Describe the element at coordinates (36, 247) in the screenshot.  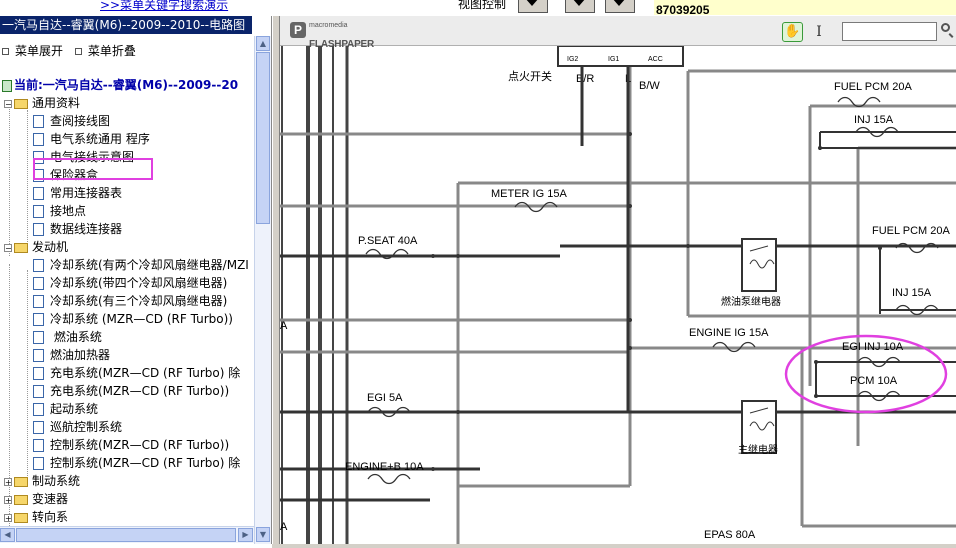
I see `tree-folder: − 发动机` at that location.